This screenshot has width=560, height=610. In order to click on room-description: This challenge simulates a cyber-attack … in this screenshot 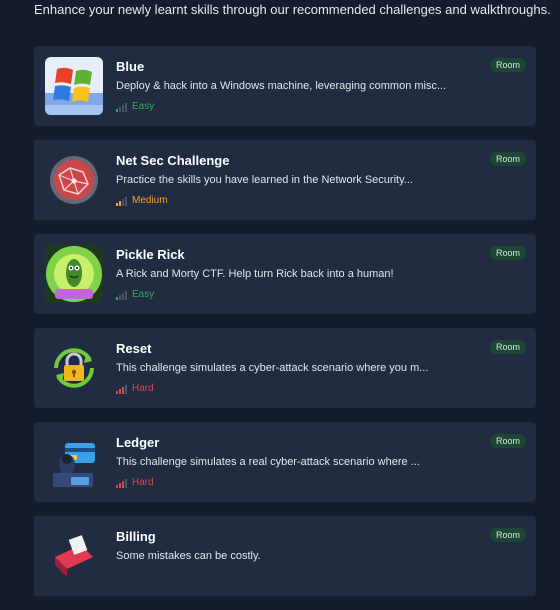, I will do `click(272, 368)`.